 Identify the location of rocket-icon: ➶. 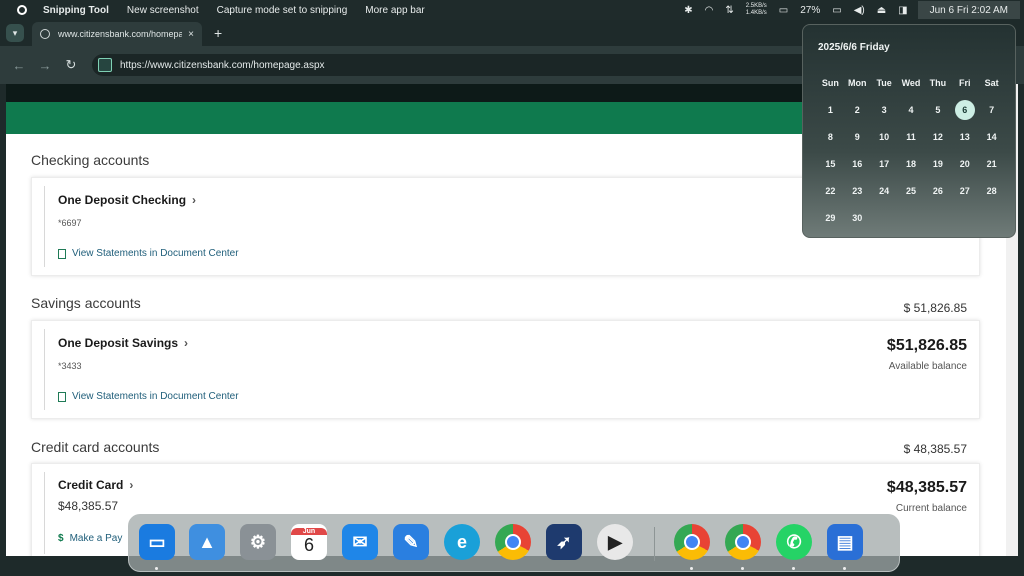
(564, 542).